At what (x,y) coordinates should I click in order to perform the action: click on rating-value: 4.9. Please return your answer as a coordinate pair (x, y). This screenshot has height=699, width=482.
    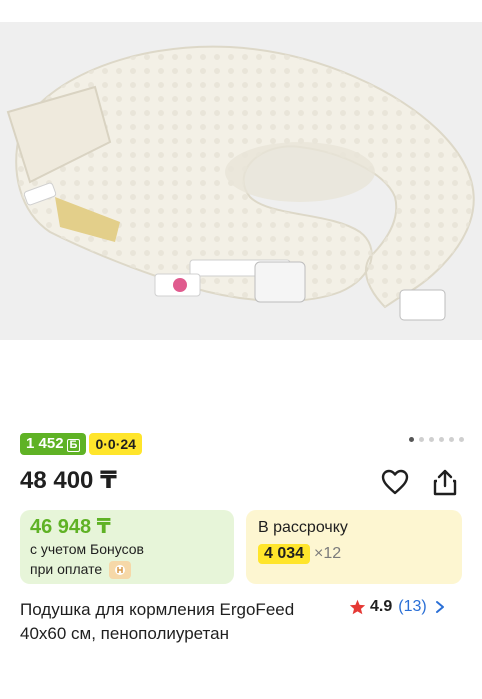
    Looking at the image, I should click on (381, 606).